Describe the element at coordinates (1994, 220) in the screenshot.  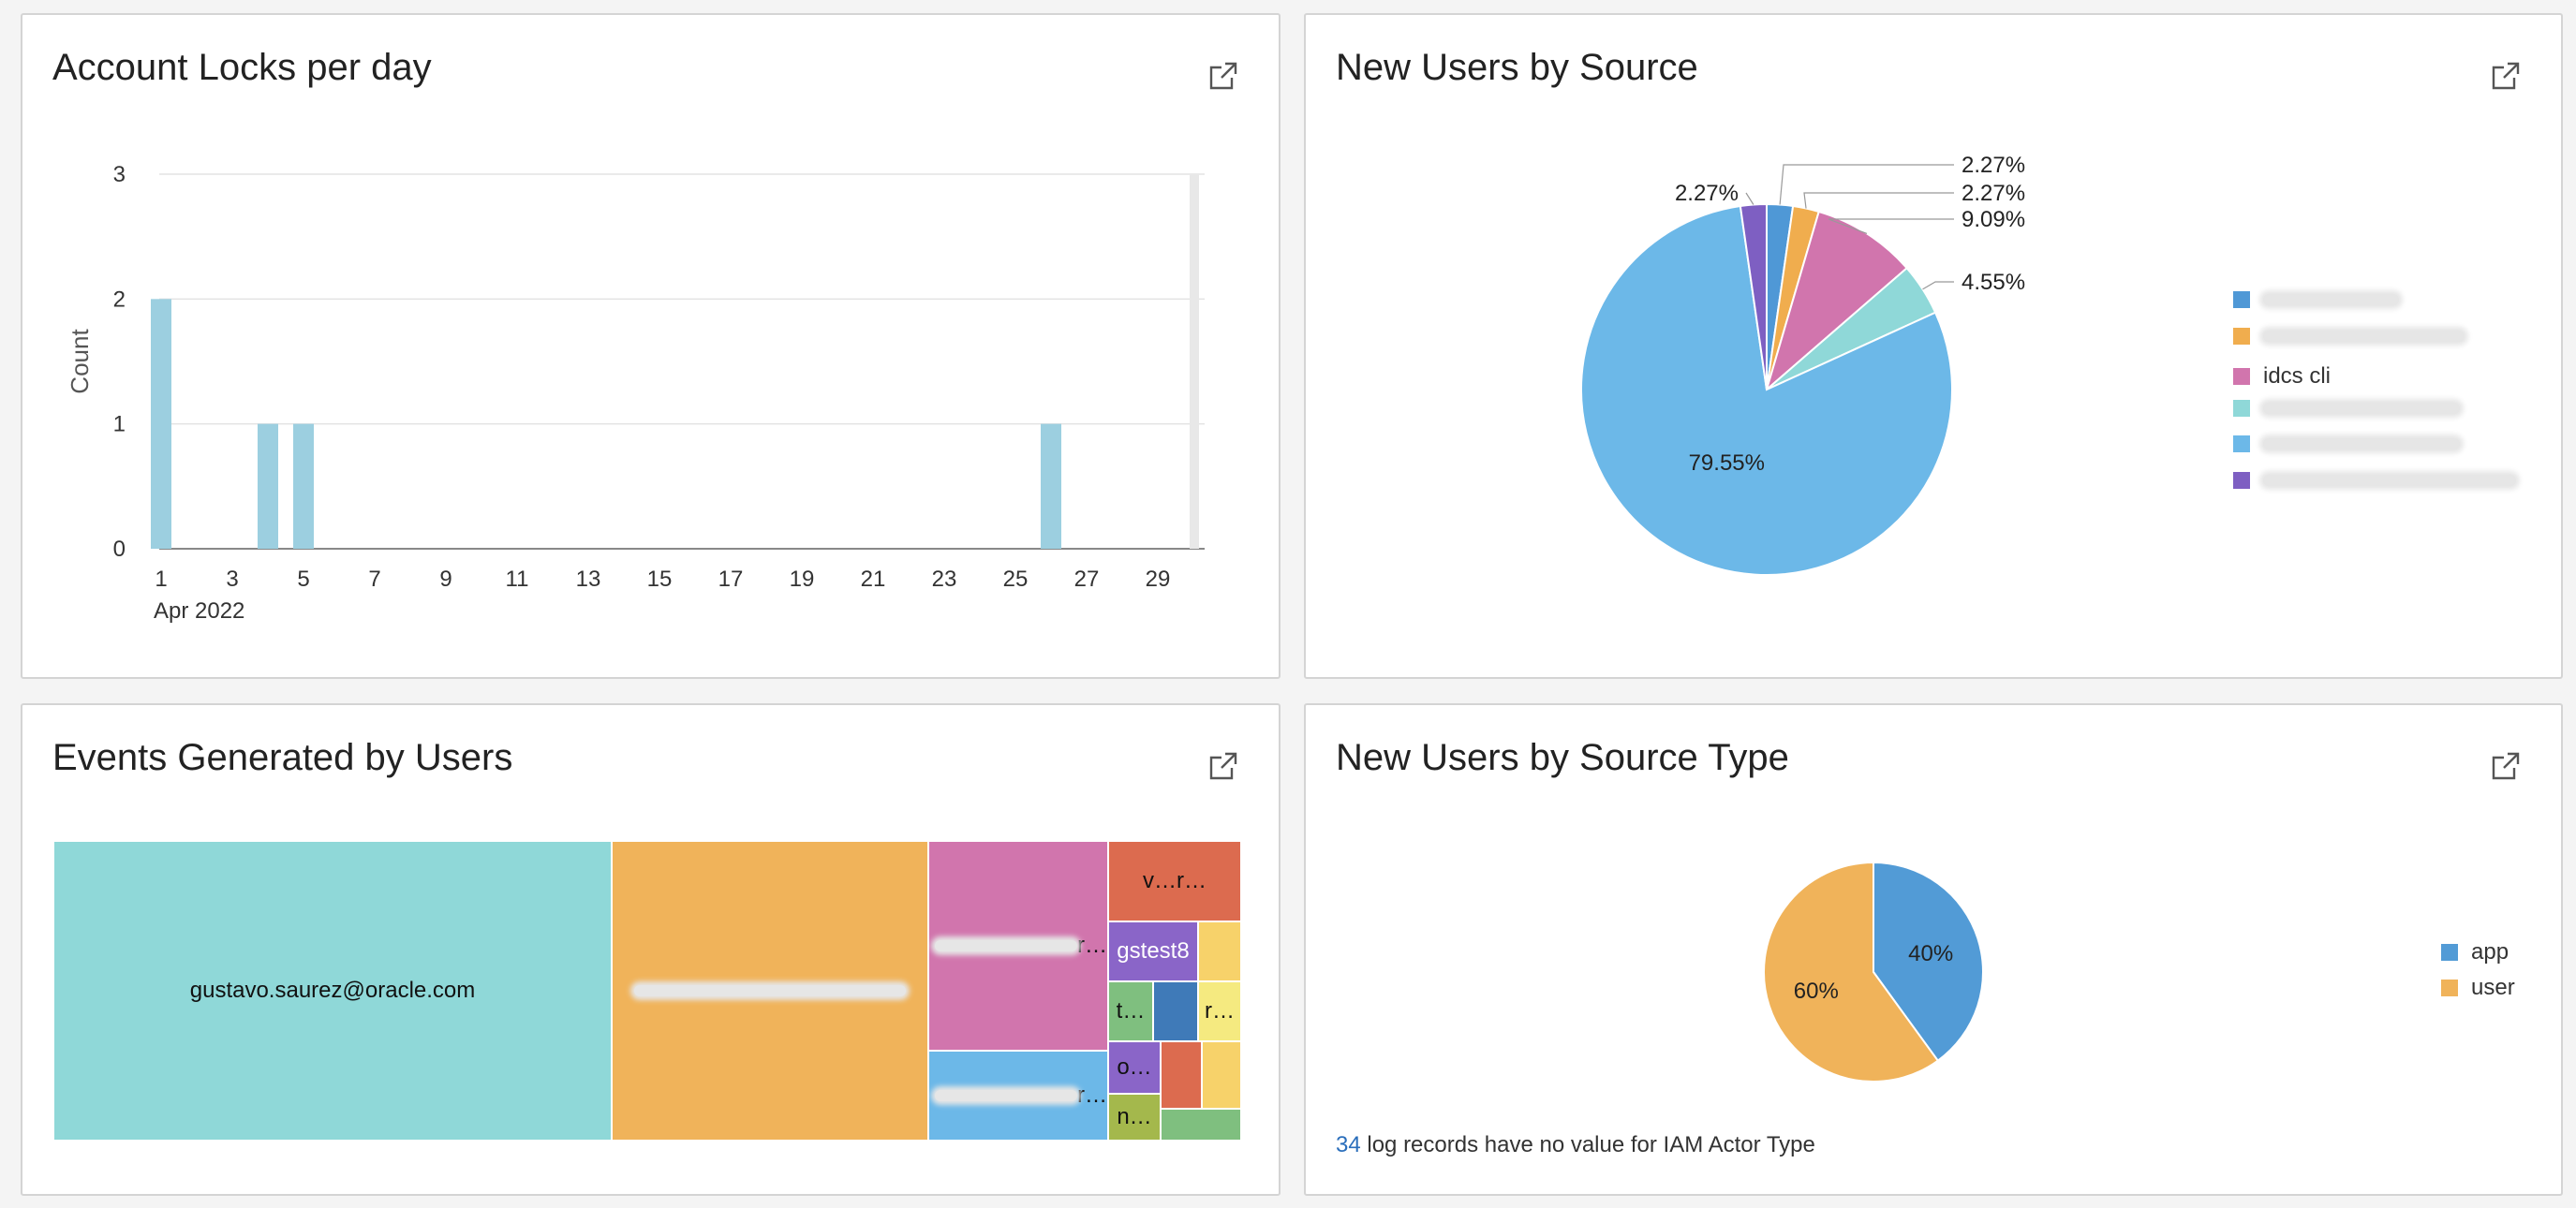
I see `slice-label: 9.09%` at that location.